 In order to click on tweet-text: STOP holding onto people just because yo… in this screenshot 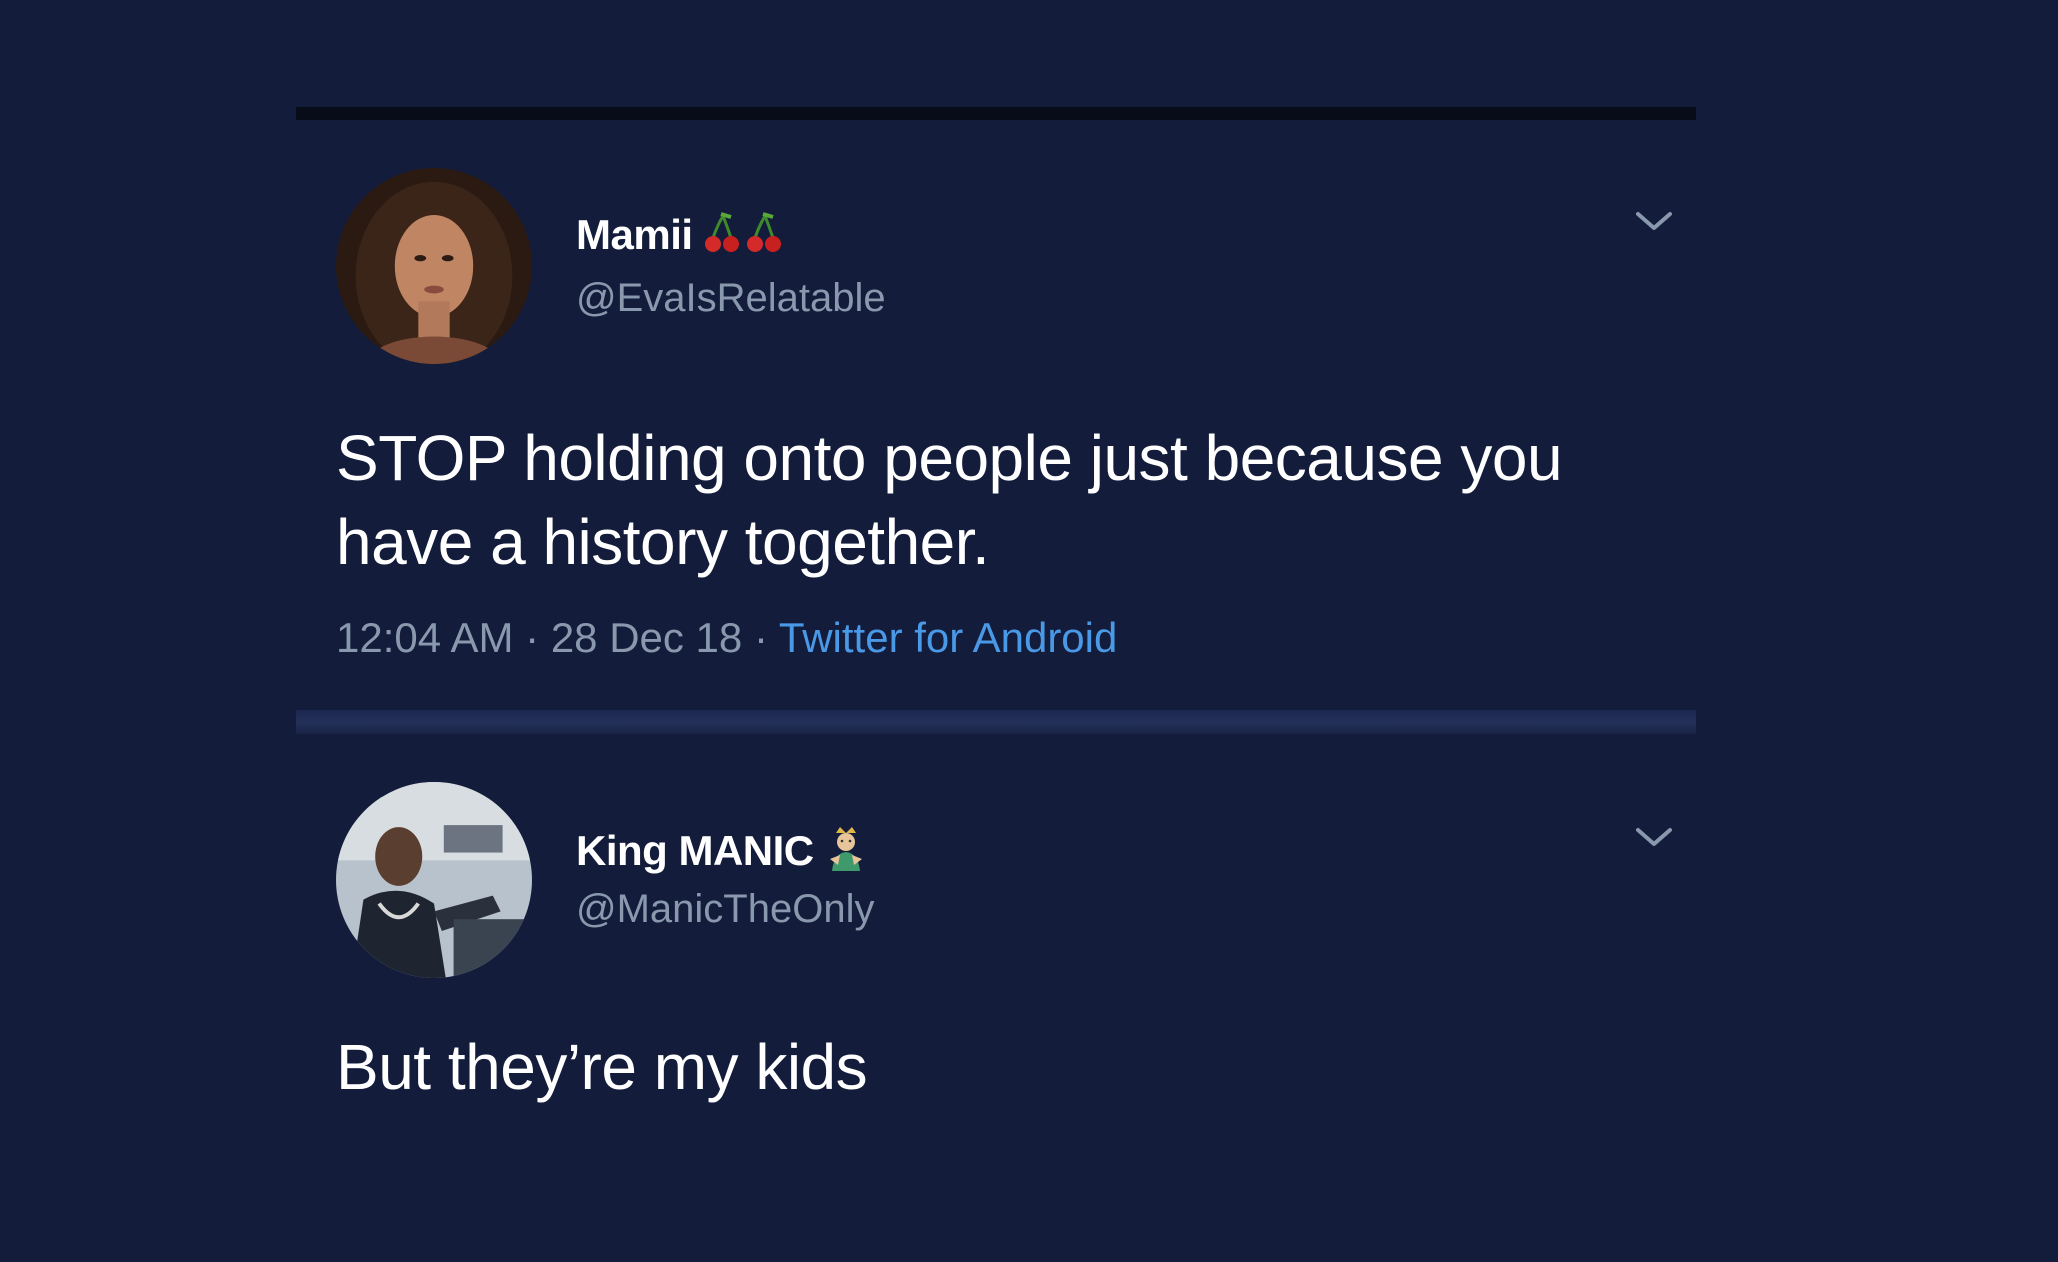, I will do `click(949, 500)`.